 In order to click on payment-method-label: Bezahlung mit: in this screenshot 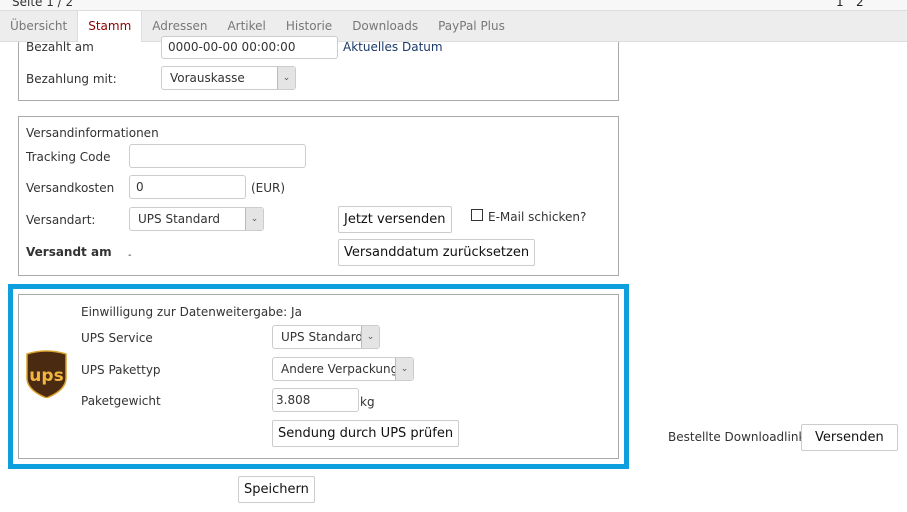, I will do `click(71, 79)`.